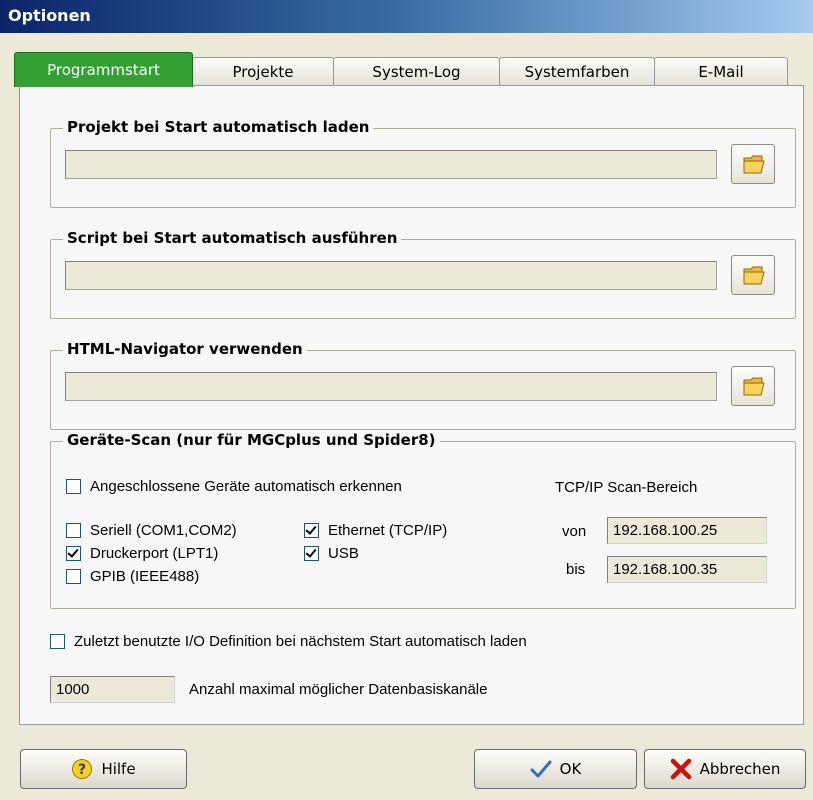  Describe the element at coordinates (687, 530) in the screenshot. I see `ip-from-field: 192.168.100.25` at that location.